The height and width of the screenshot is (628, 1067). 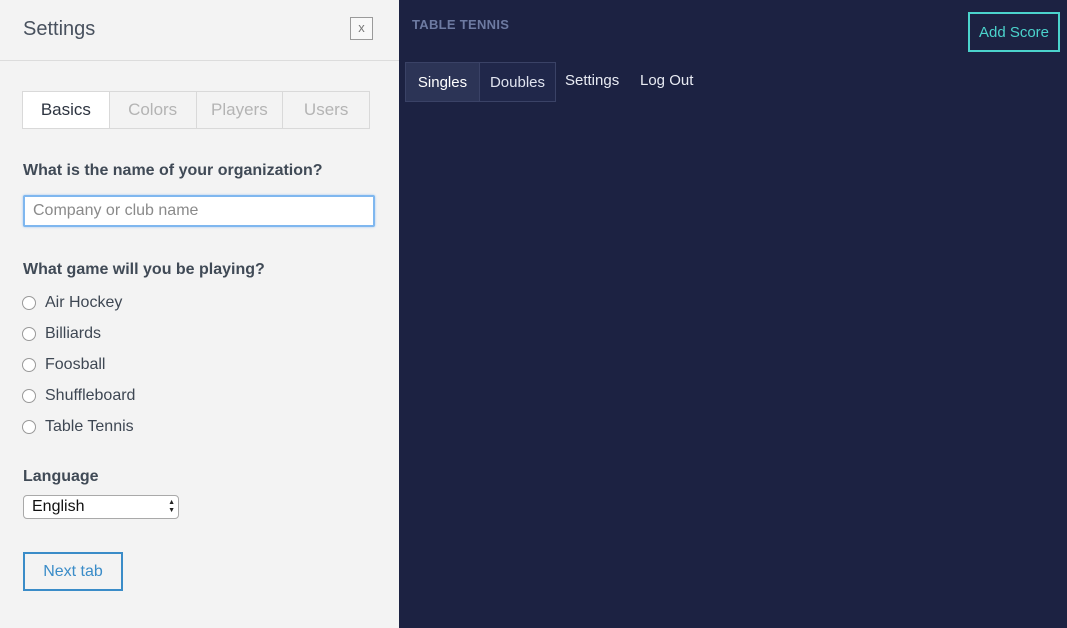 I want to click on tab-basics: Basics, so click(x=66, y=110).